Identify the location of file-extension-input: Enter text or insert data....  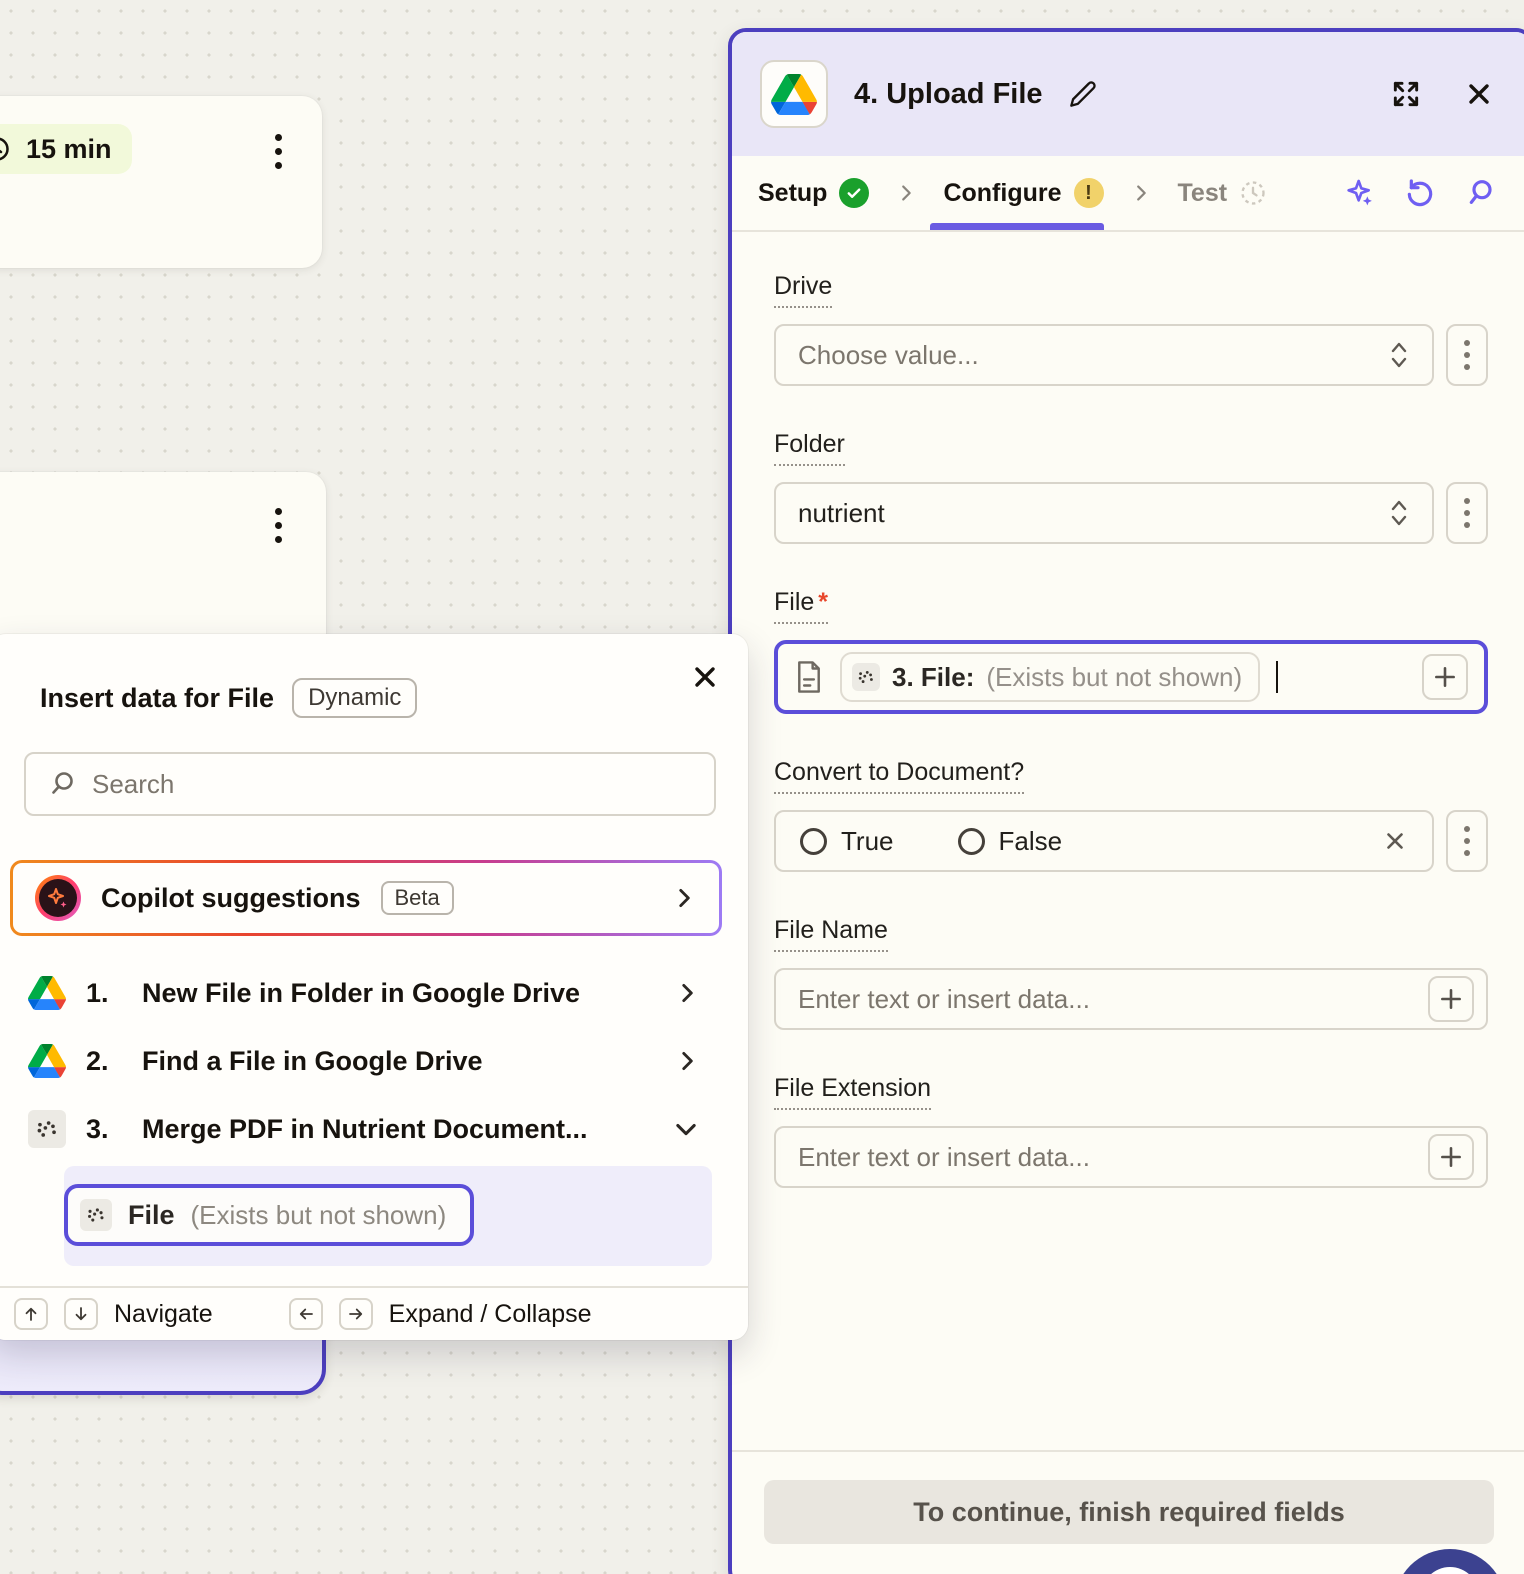
(1131, 1157).